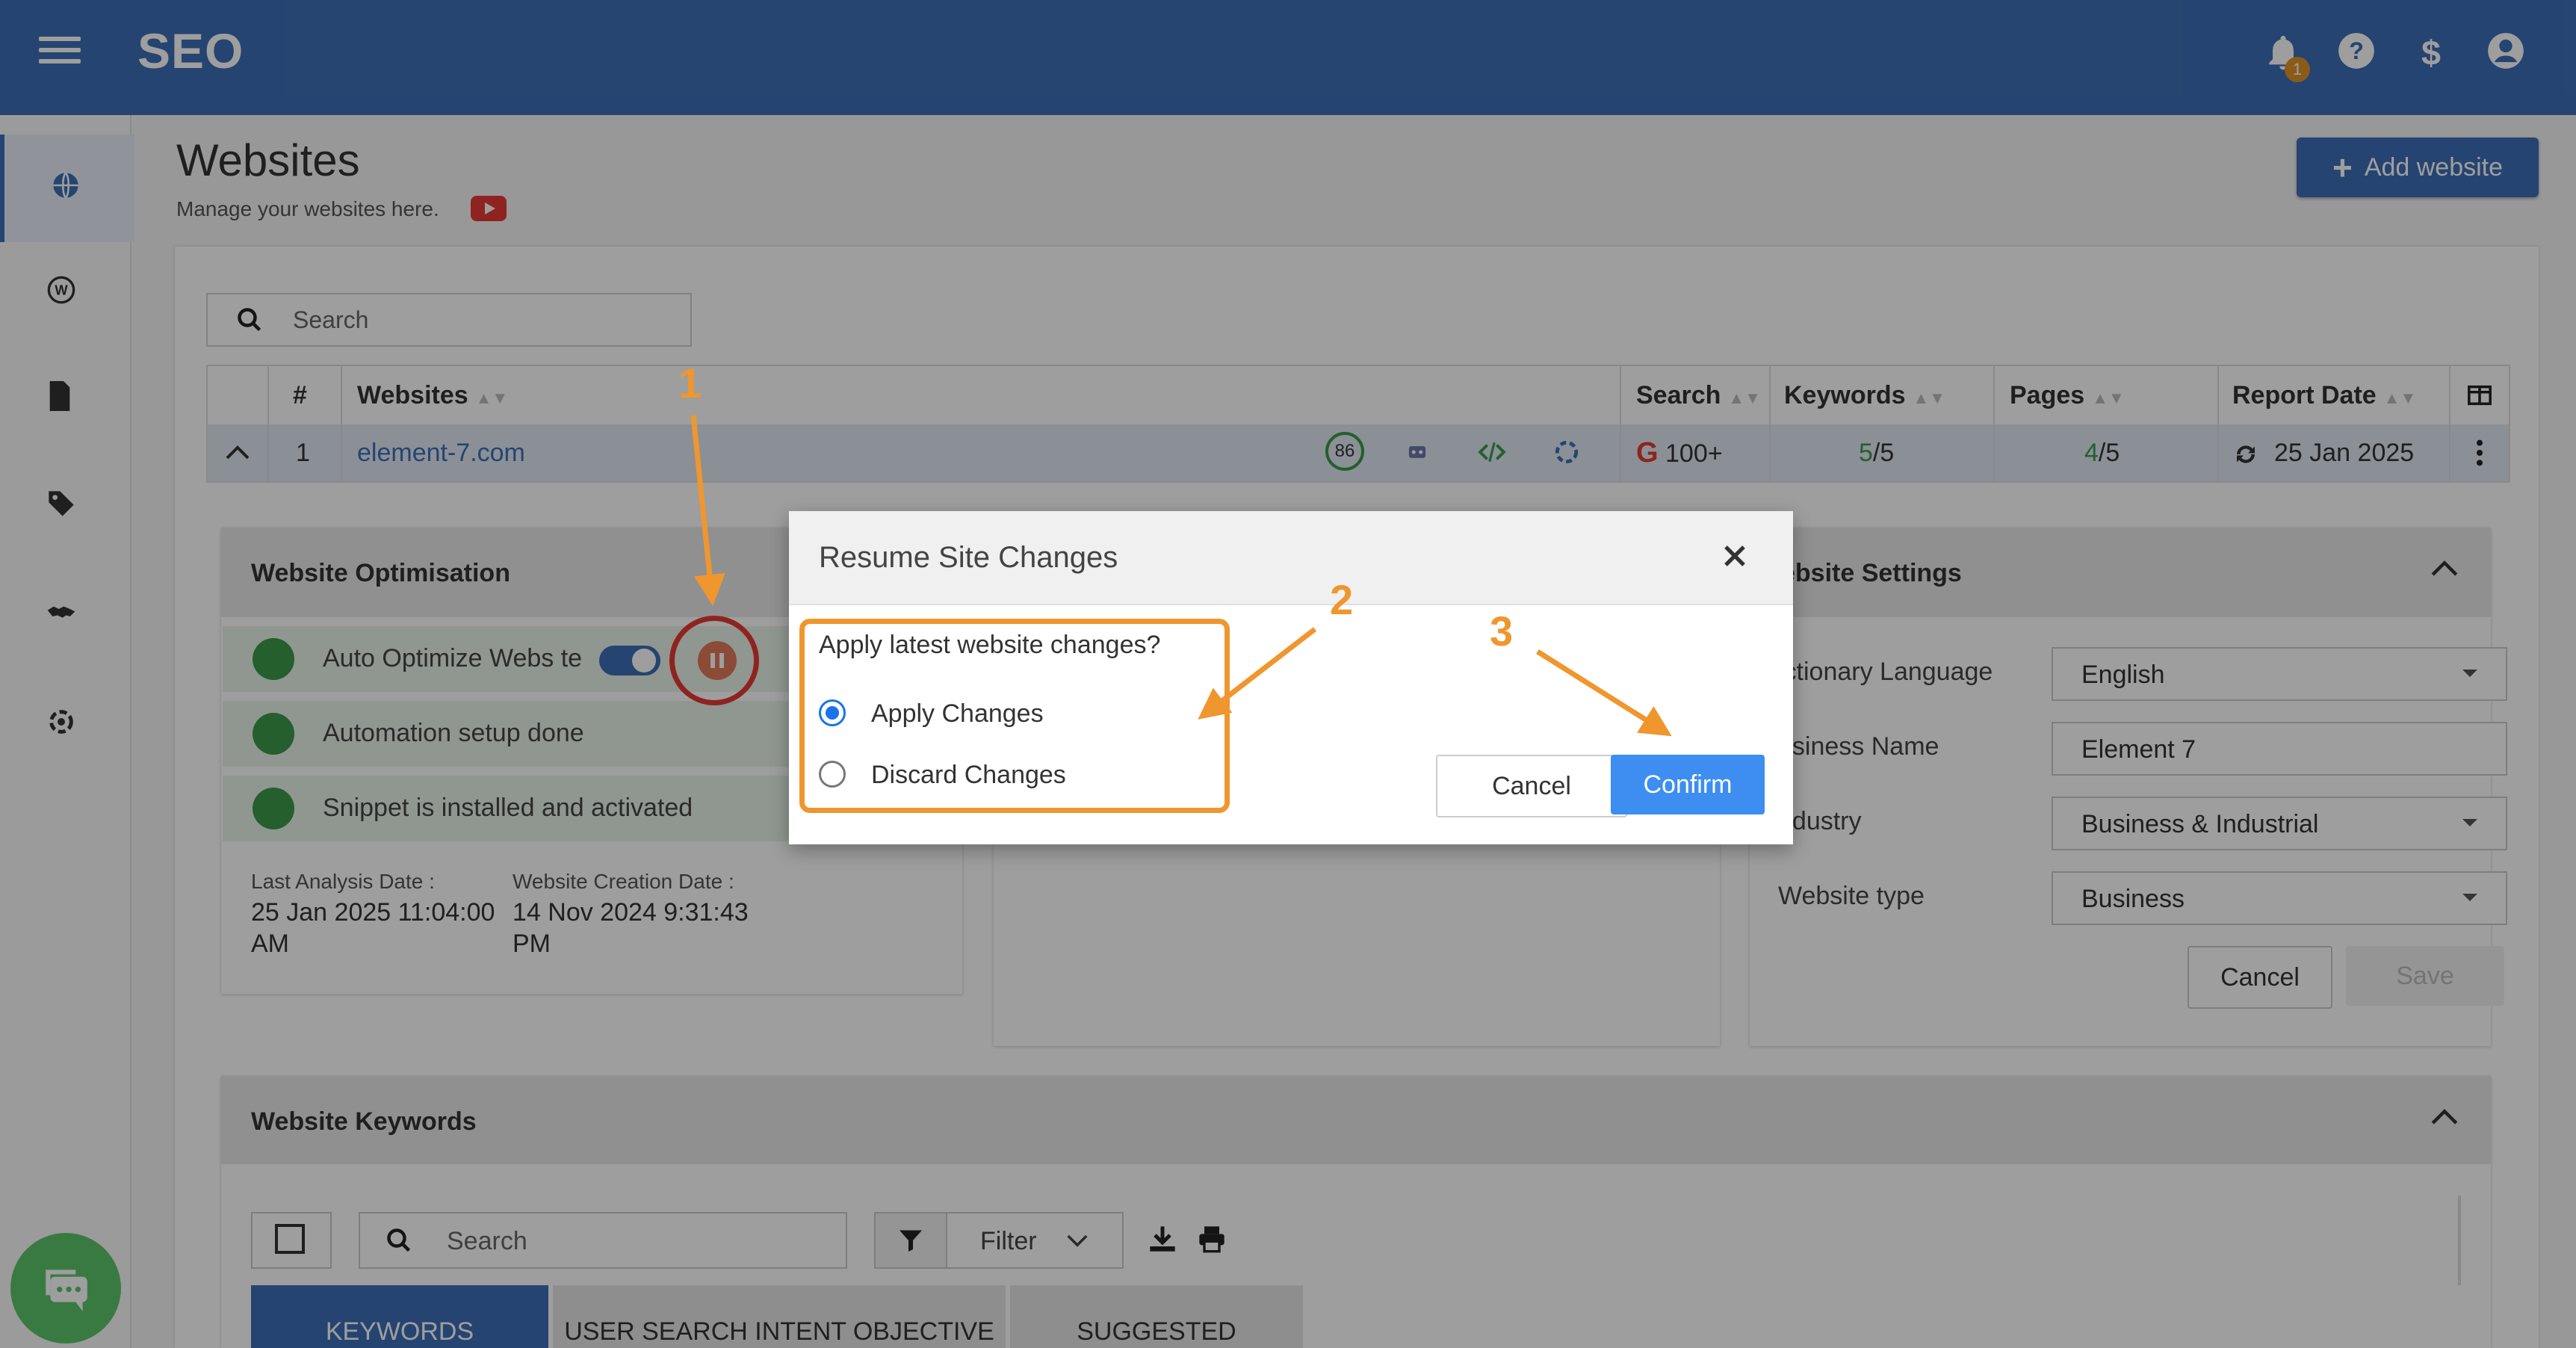 This screenshot has width=2576, height=1348. Describe the element at coordinates (1502, 631) in the screenshot. I see `annotation-number-3: 3` at that location.